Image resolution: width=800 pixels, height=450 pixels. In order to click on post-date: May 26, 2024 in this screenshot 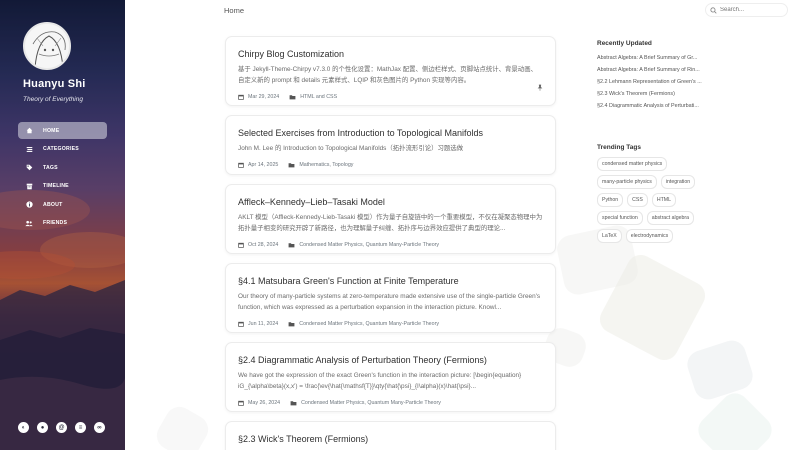, I will do `click(264, 403)`.